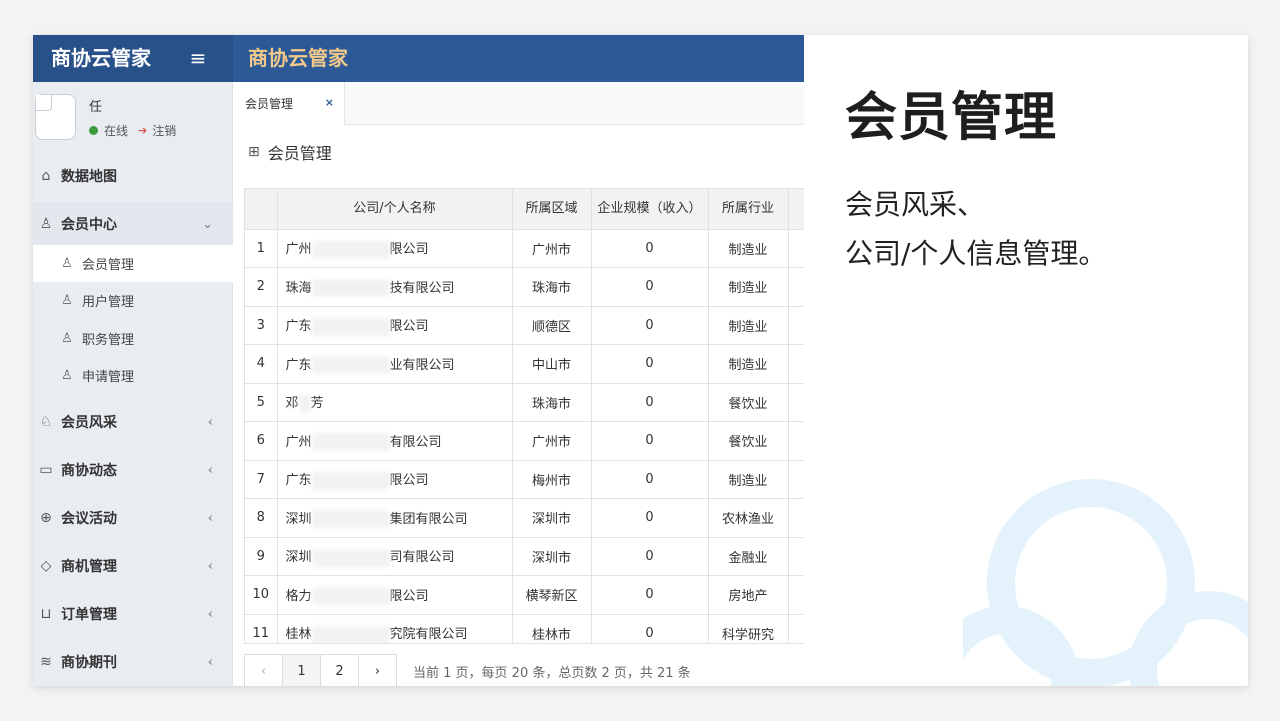  I want to click on sidebar-item-label: 会员风采, so click(89, 423).